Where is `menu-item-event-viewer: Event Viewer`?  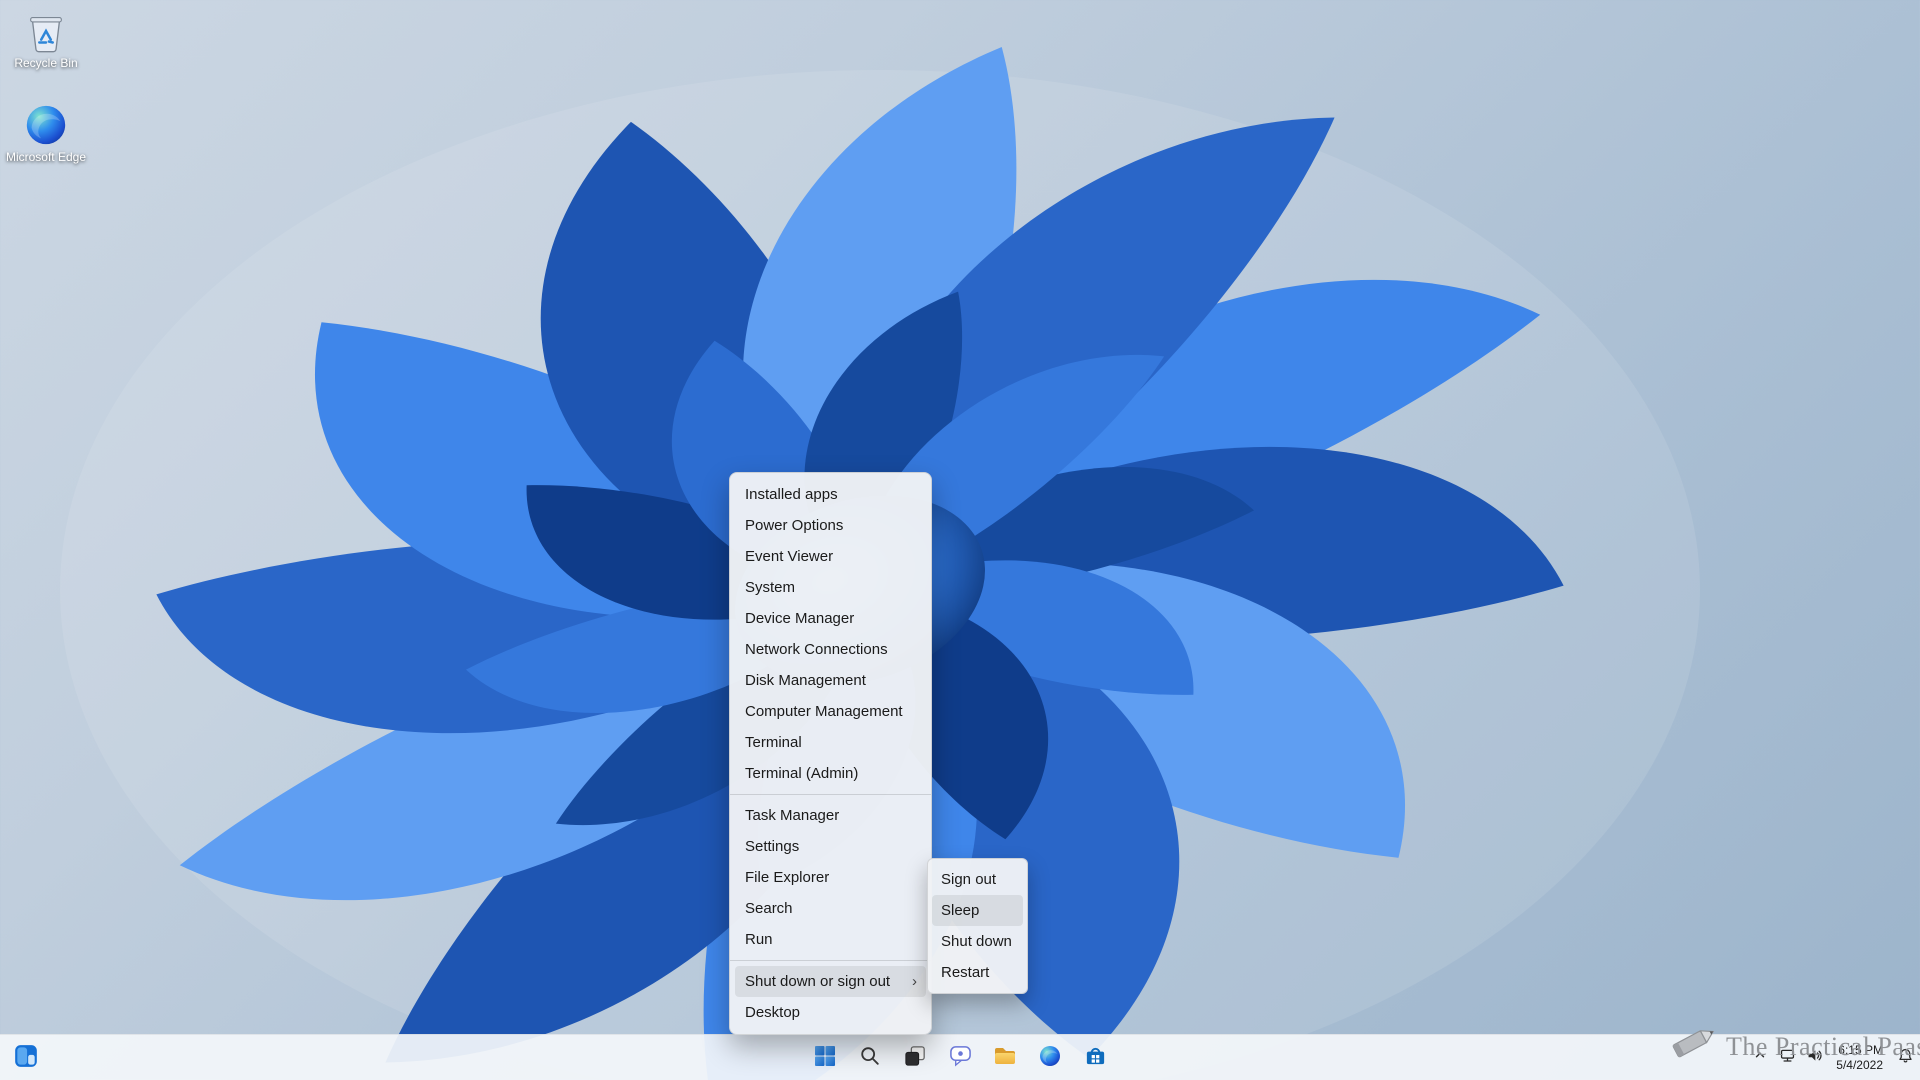 menu-item-event-viewer: Event Viewer is located at coordinates (830, 556).